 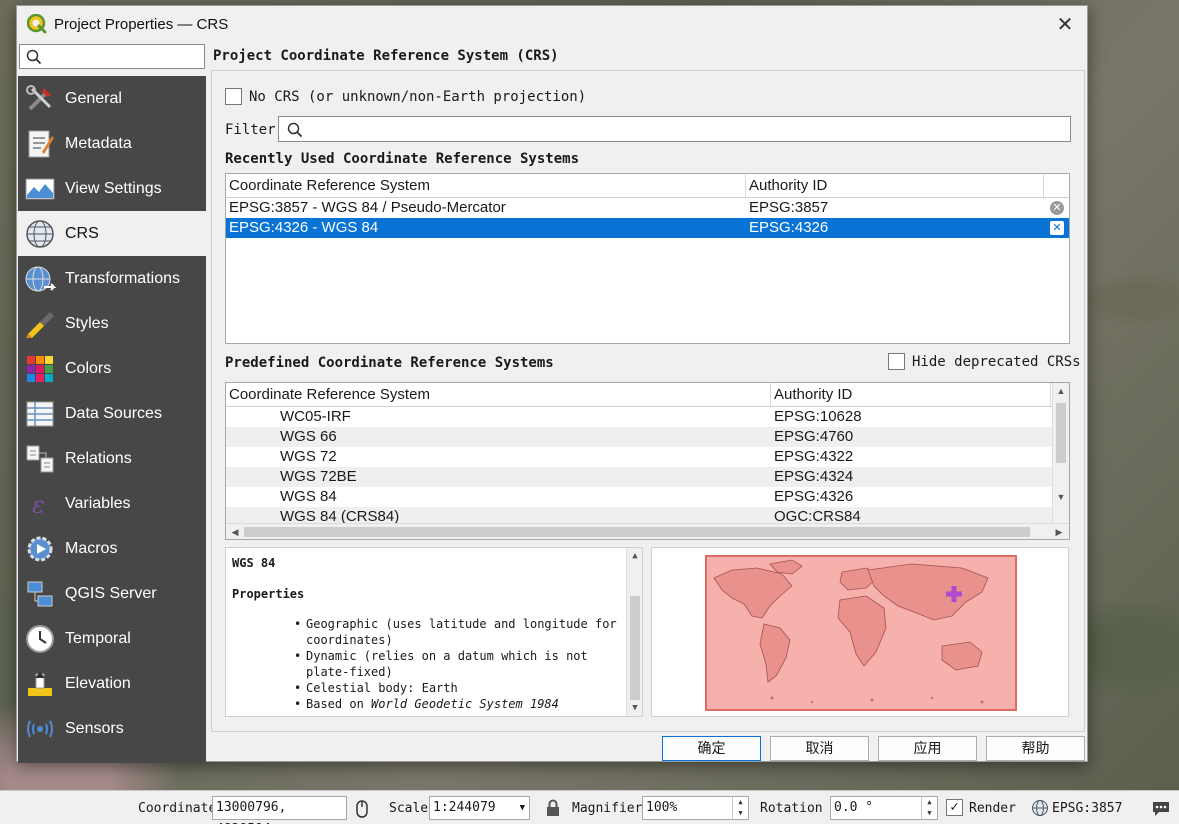 What do you see at coordinates (112, 683) in the screenshot?
I see `sidebar-item-elevation: Elevation` at bounding box center [112, 683].